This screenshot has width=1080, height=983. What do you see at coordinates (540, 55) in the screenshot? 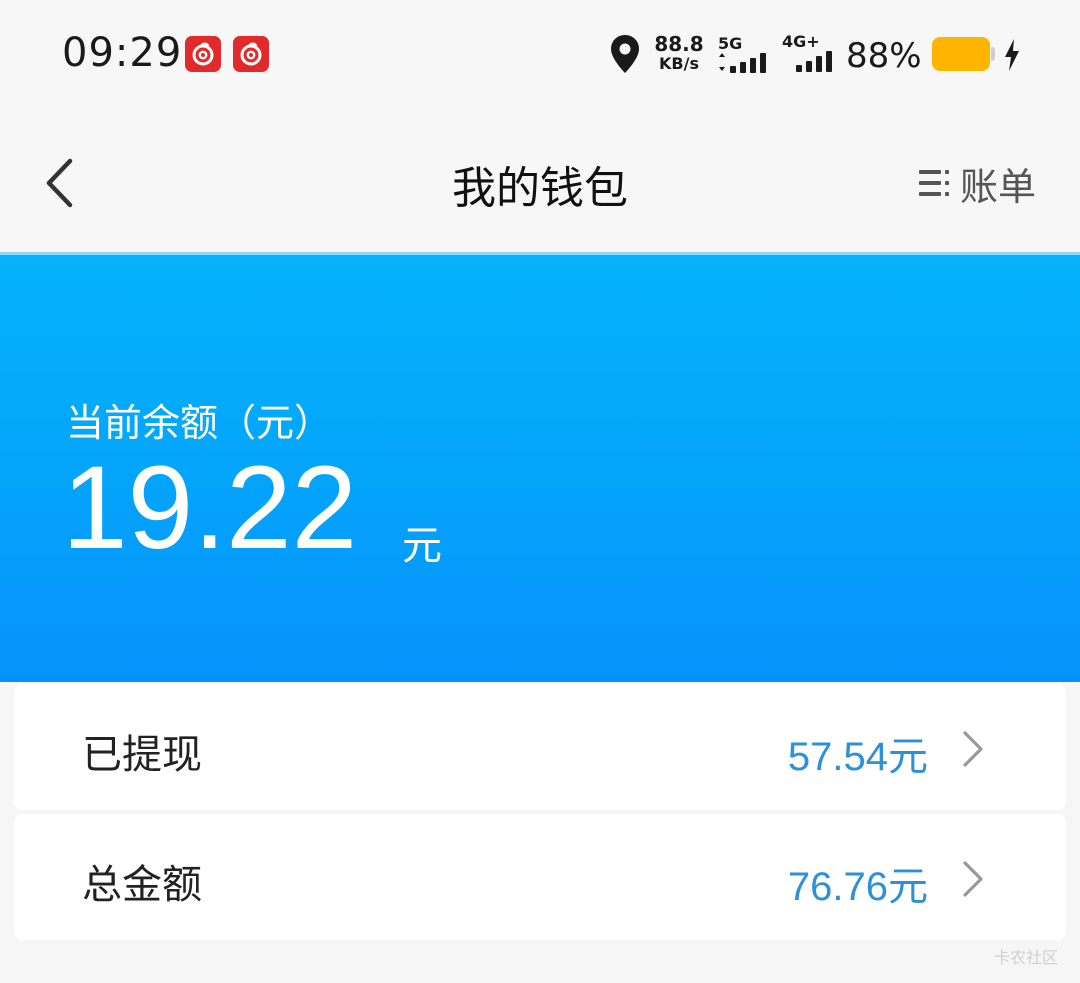
I see `status-bar: 09:29 88.8 KB/s 5G 4G+ 88%` at bounding box center [540, 55].